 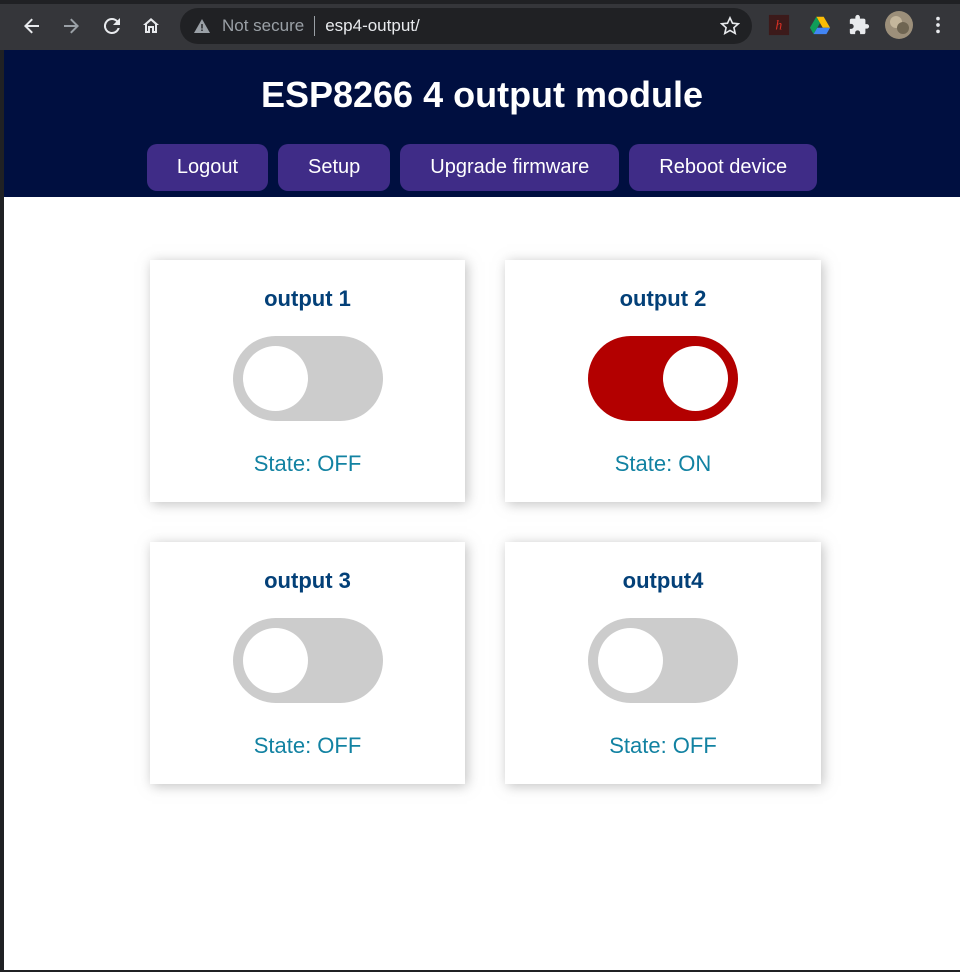 What do you see at coordinates (663, 463) in the screenshot?
I see `output-state: State: ON` at bounding box center [663, 463].